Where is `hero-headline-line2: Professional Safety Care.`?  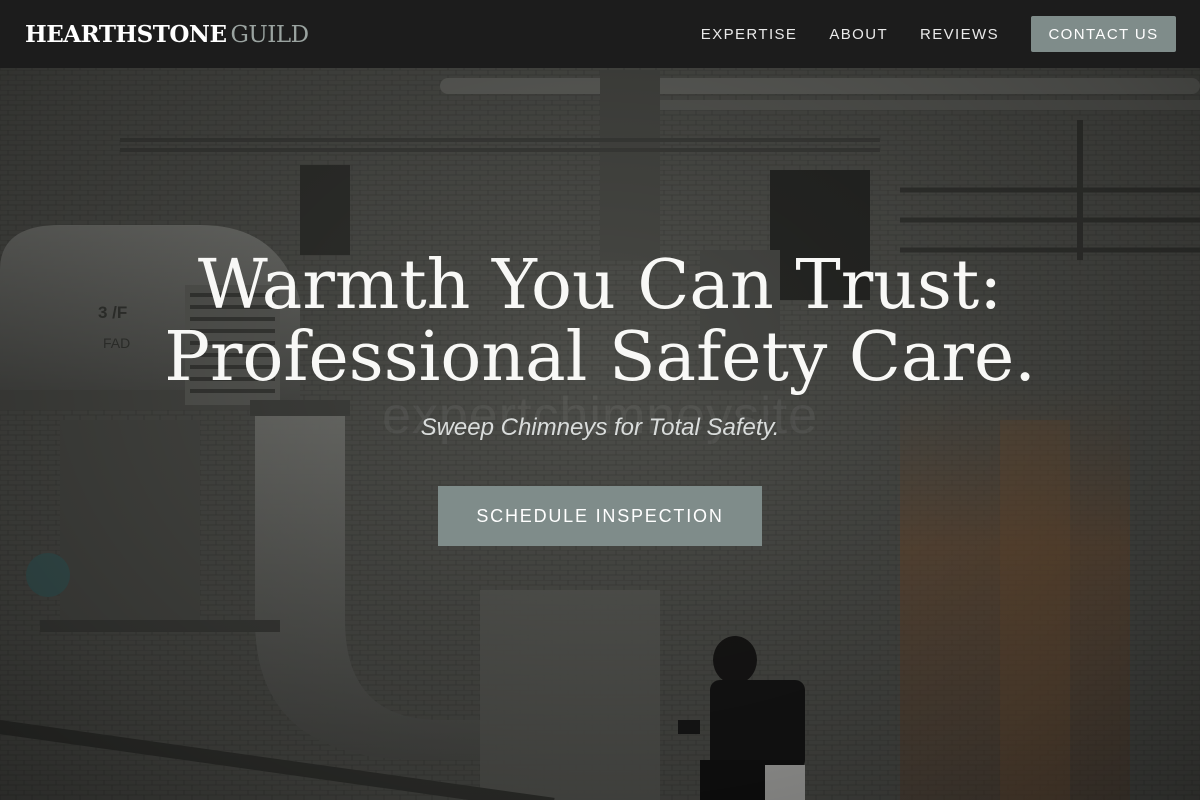
hero-headline-line2: Professional Safety Care. is located at coordinates (600, 357).